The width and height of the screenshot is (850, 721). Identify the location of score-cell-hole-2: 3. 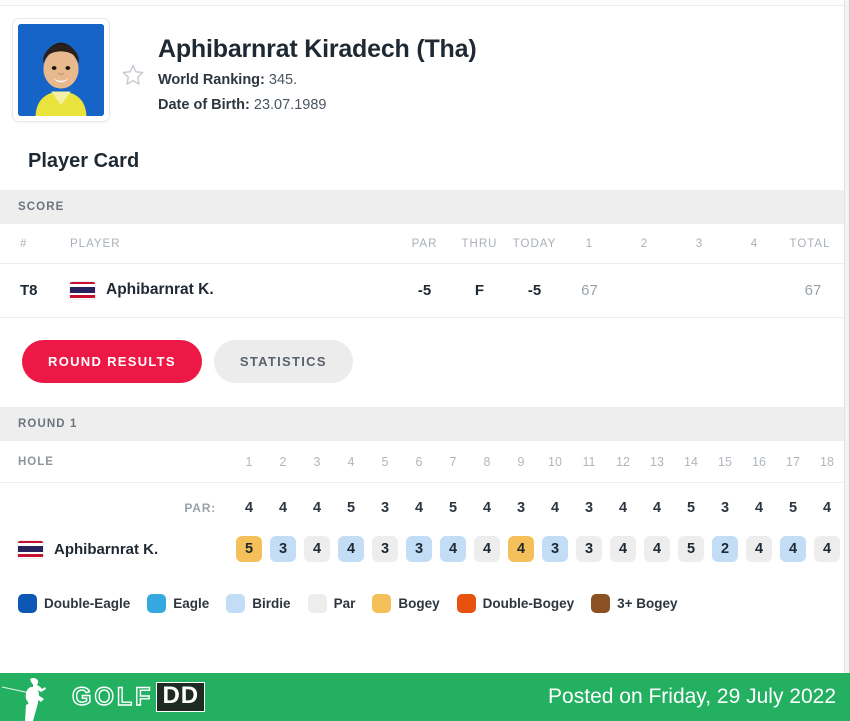
(283, 554).